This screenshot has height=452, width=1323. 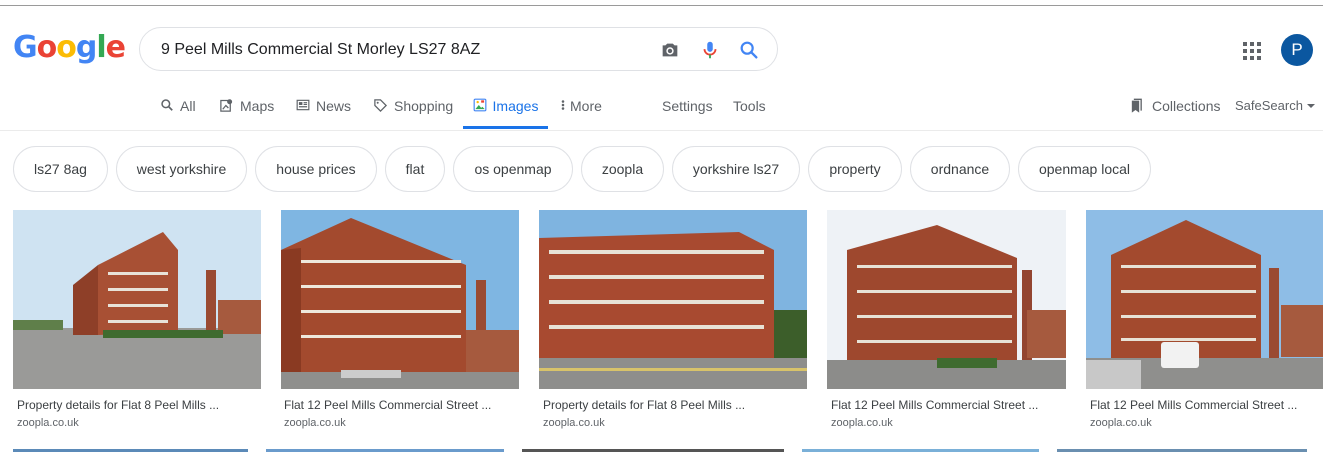 What do you see at coordinates (1136, 105) in the screenshot?
I see `collections-icon` at bounding box center [1136, 105].